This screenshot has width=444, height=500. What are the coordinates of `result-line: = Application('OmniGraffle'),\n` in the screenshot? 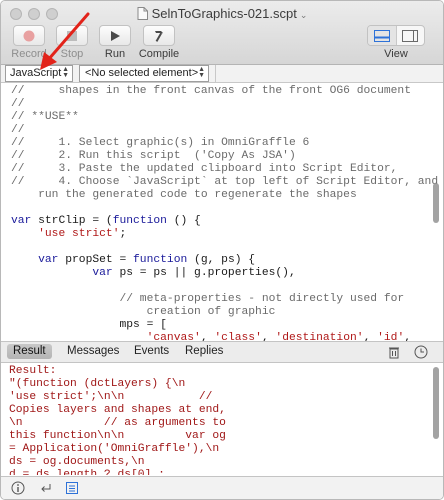 It's located at (114, 449).